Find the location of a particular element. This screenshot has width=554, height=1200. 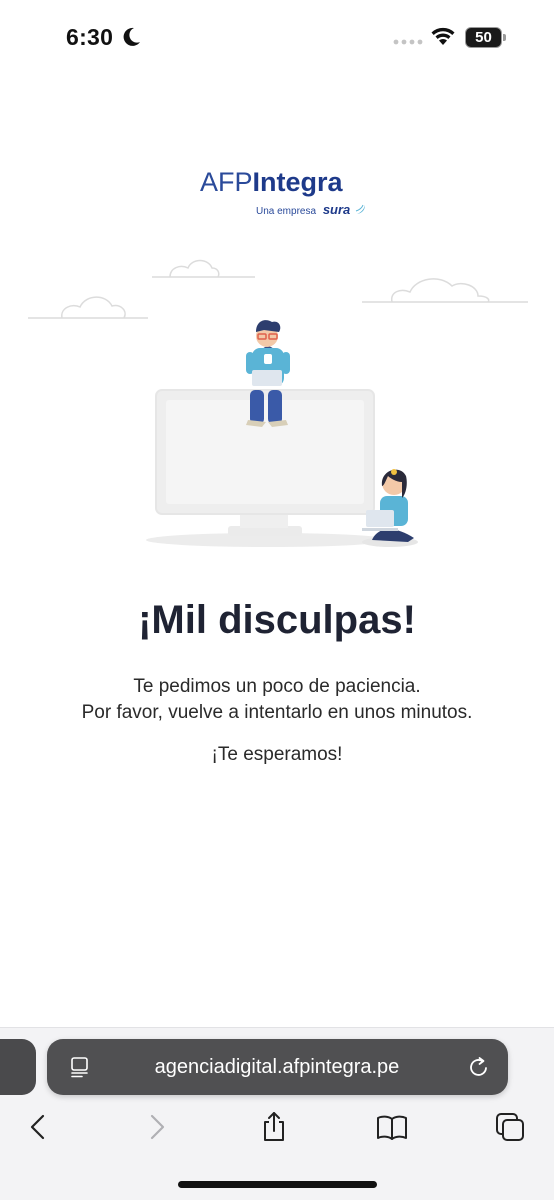

reload-icon is located at coordinates (479, 1067).